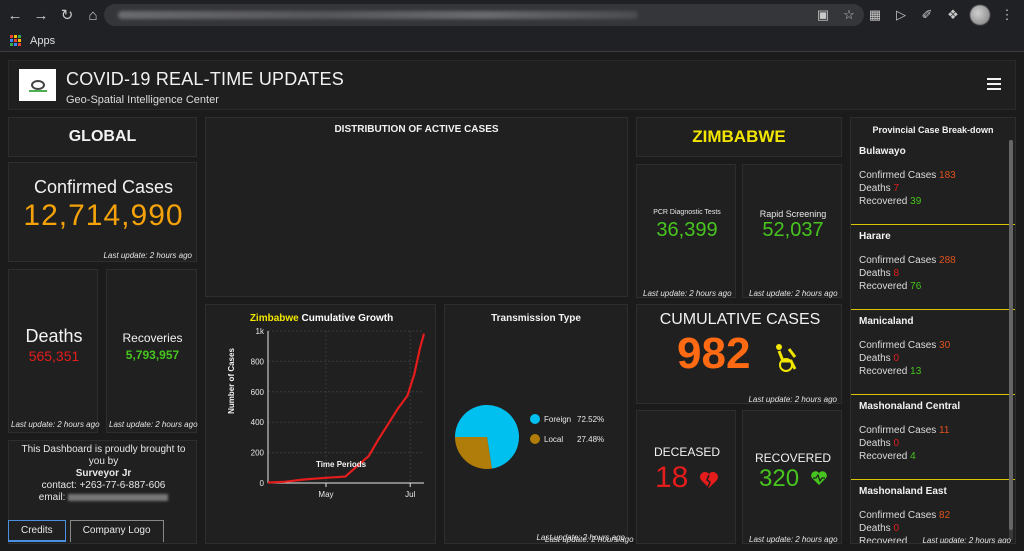 The image size is (1024, 551). I want to click on credits-email: email:, so click(103, 498).